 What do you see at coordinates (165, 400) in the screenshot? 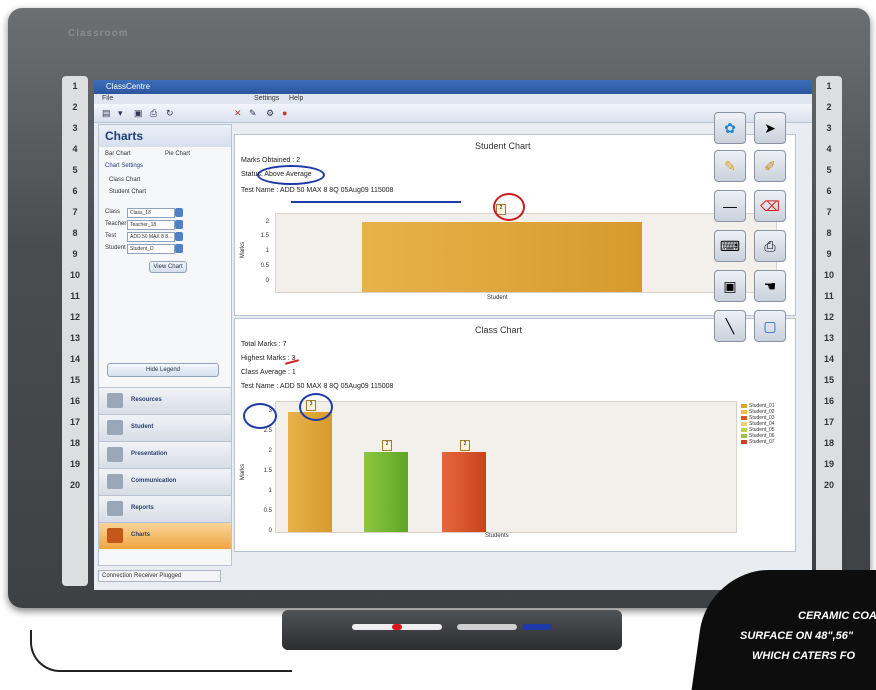
I see `sidebar-item-resources: Resources` at bounding box center [165, 400].